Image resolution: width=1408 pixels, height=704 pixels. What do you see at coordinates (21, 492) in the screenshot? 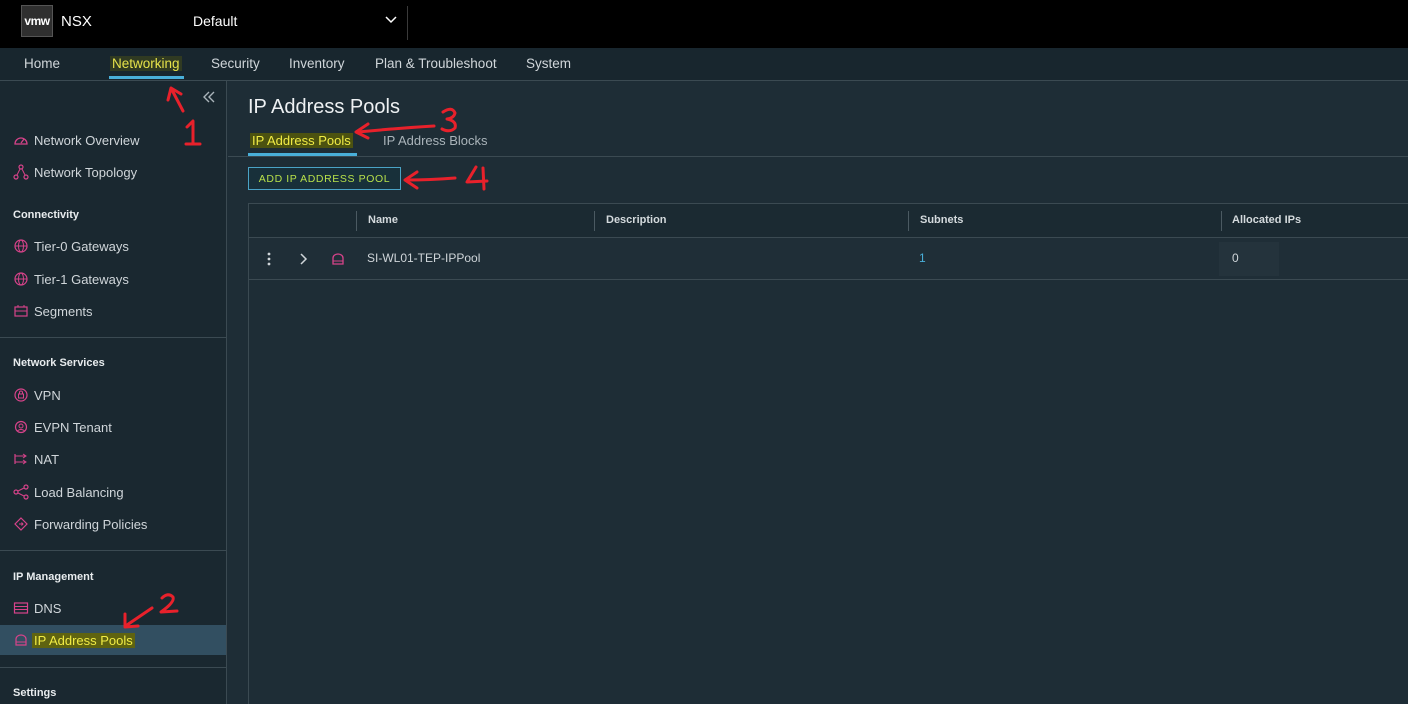
I see `load-balancer-icon` at bounding box center [21, 492].